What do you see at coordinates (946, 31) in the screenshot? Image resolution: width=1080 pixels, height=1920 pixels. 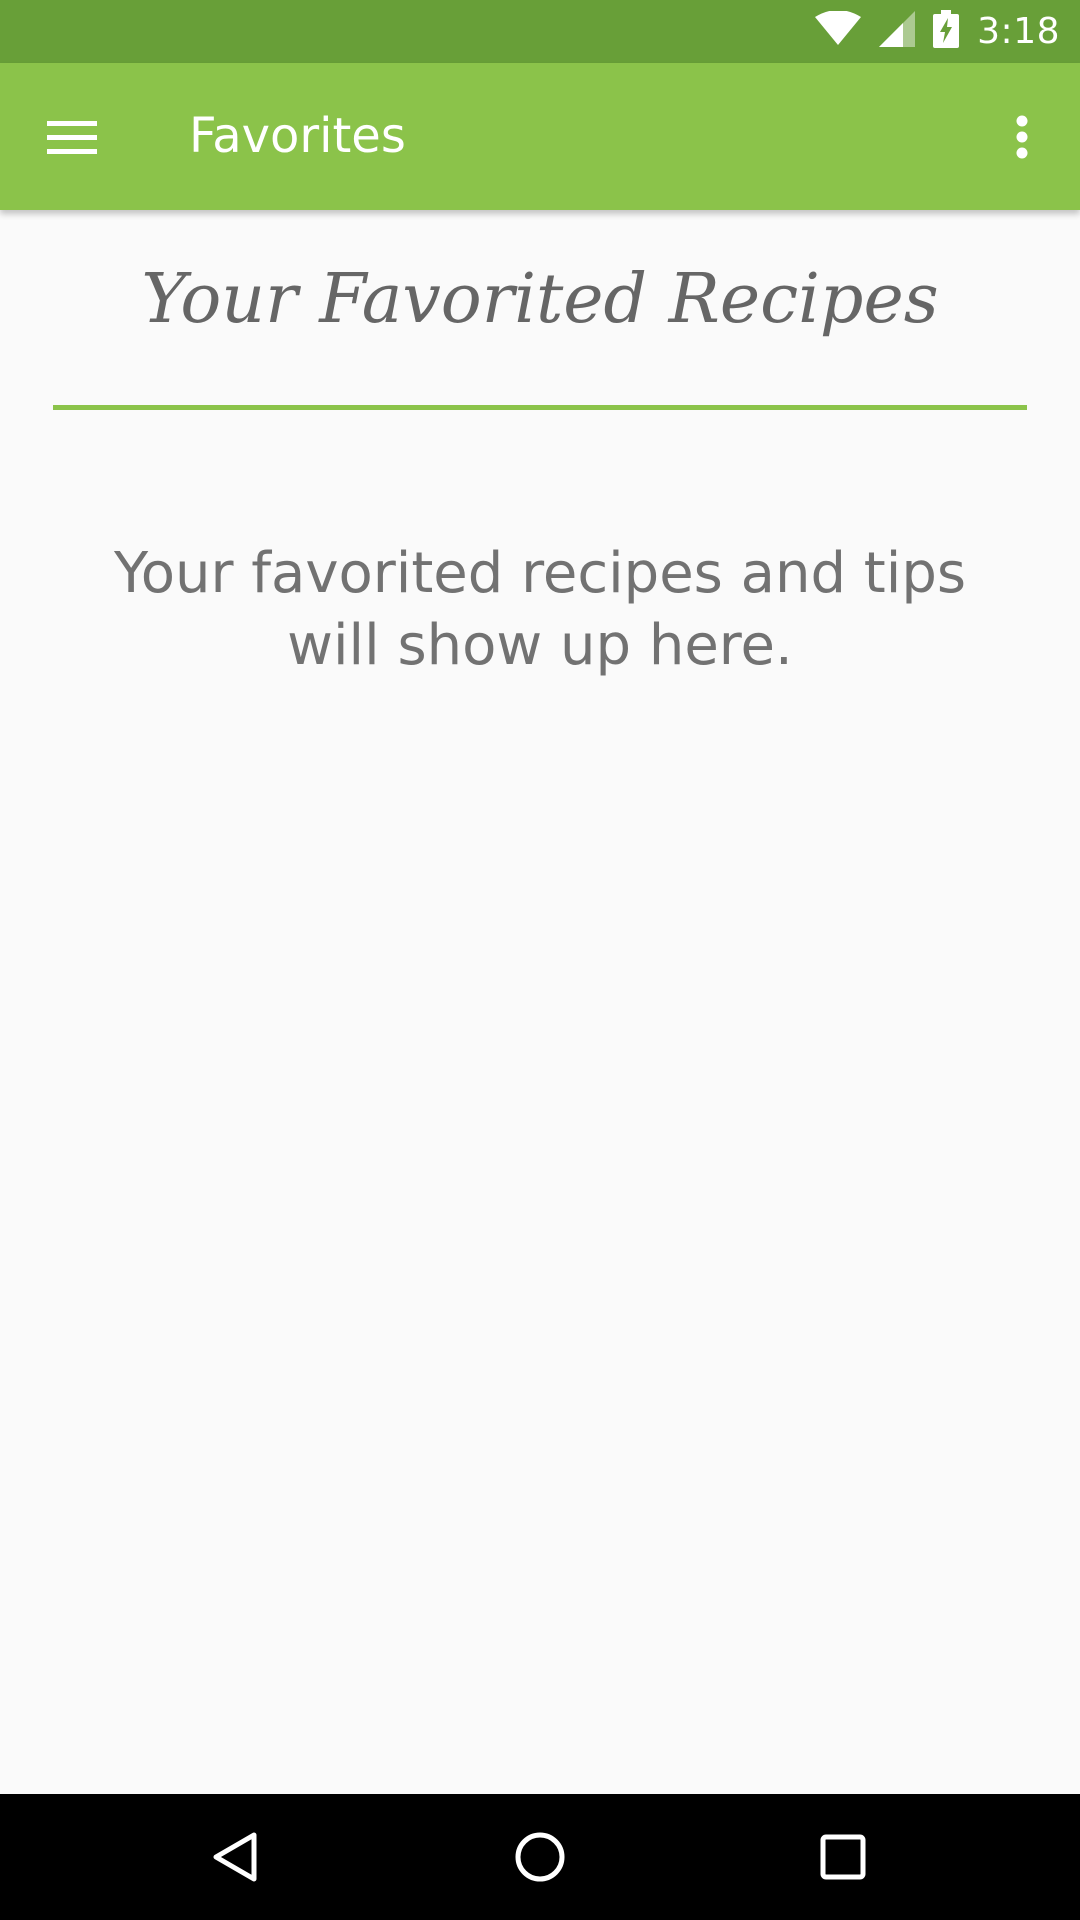 I see `battery-charging-icon` at bounding box center [946, 31].